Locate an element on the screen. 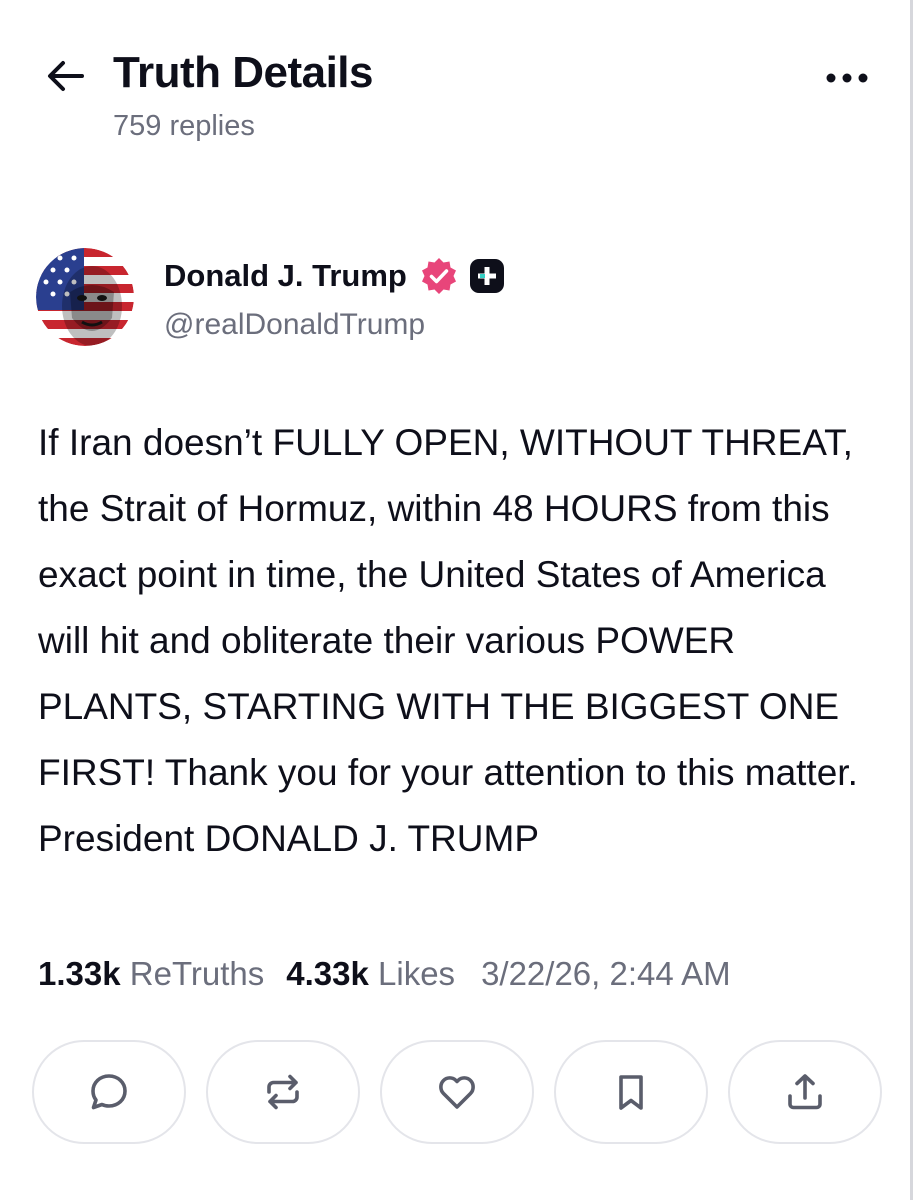  verified-badge-icon is located at coordinates (438, 276).